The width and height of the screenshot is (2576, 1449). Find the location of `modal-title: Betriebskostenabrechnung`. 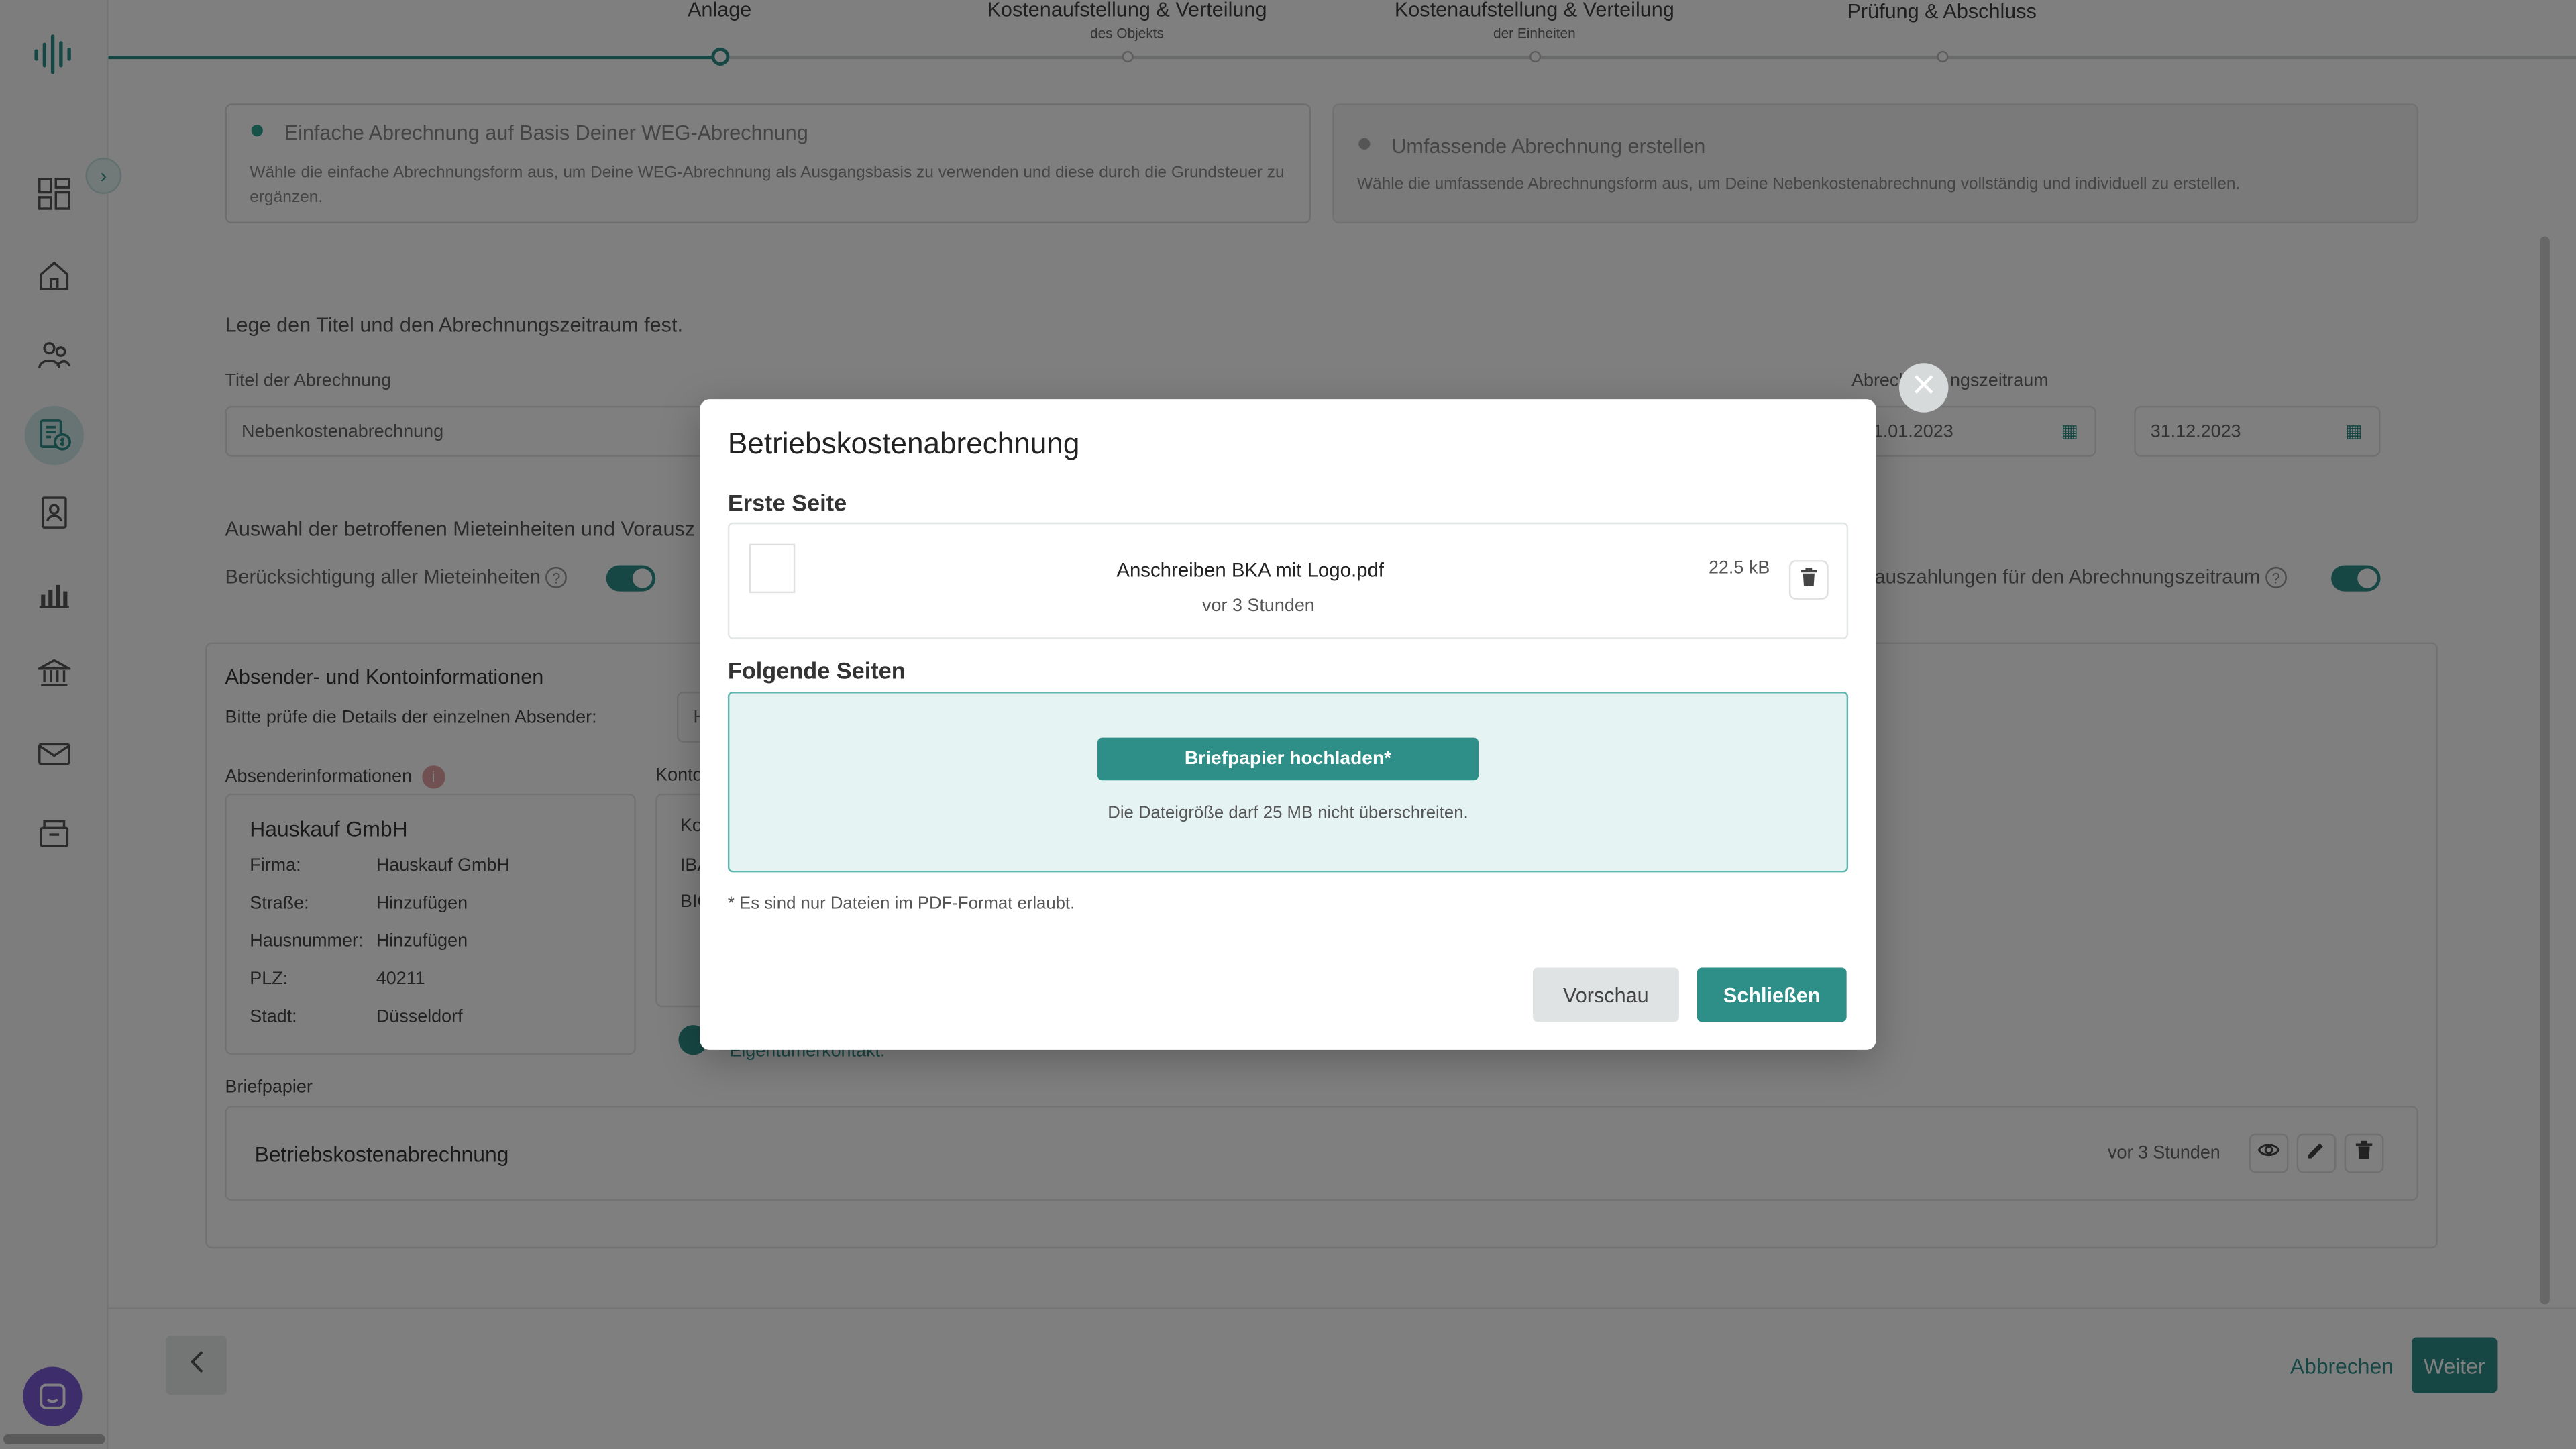

modal-title: Betriebskostenabrechnung is located at coordinates (903, 443).